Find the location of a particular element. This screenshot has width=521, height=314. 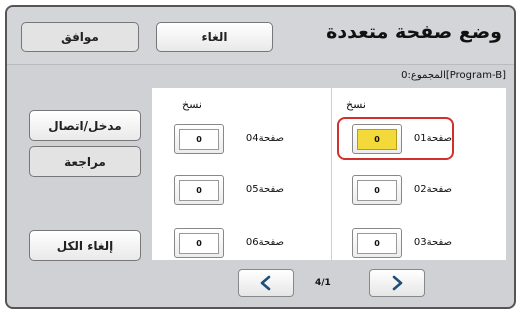

page-04-copies: 0 is located at coordinates (199, 139).